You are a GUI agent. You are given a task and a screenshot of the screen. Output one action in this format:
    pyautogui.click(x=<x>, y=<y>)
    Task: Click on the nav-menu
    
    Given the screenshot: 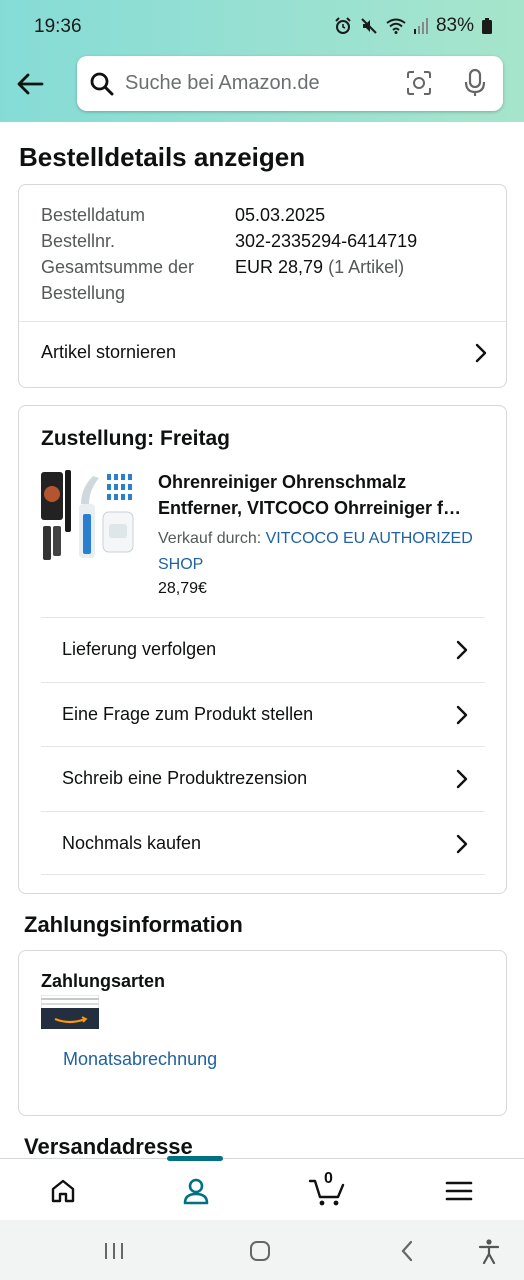 What is the action you would take?
    pyautogui.click(x=459, y=1191)
    